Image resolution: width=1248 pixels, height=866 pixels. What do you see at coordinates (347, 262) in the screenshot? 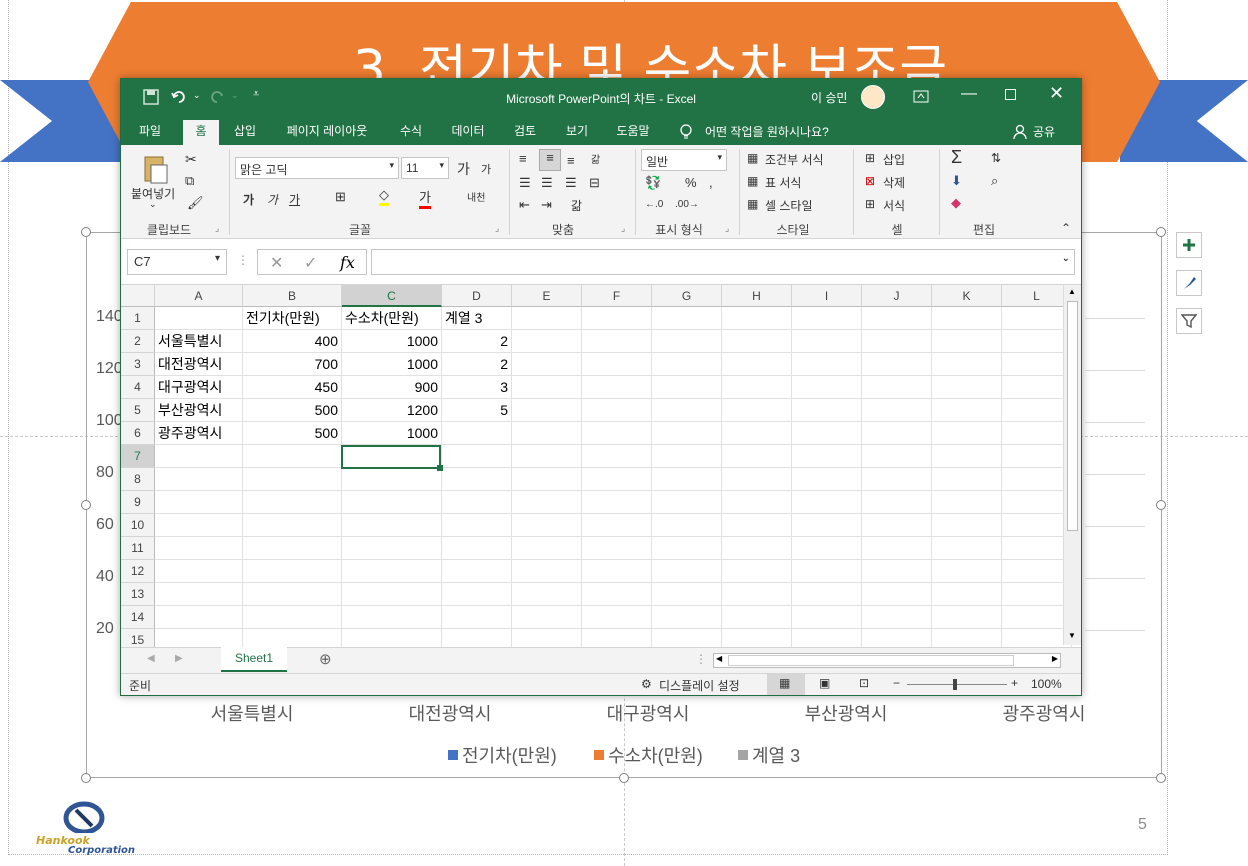
I see `fx-icon: fx` at bounding box center [347, 262].